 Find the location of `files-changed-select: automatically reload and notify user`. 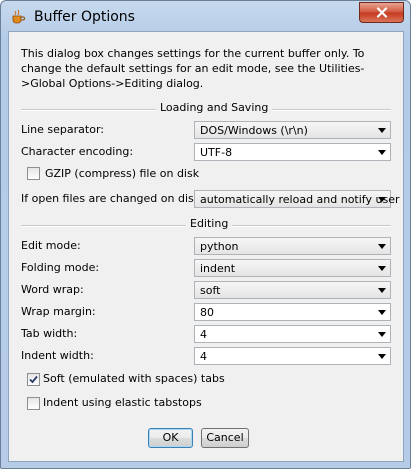

files-changed-select: automatically reload and notify user is located at coordinates (296, 199).